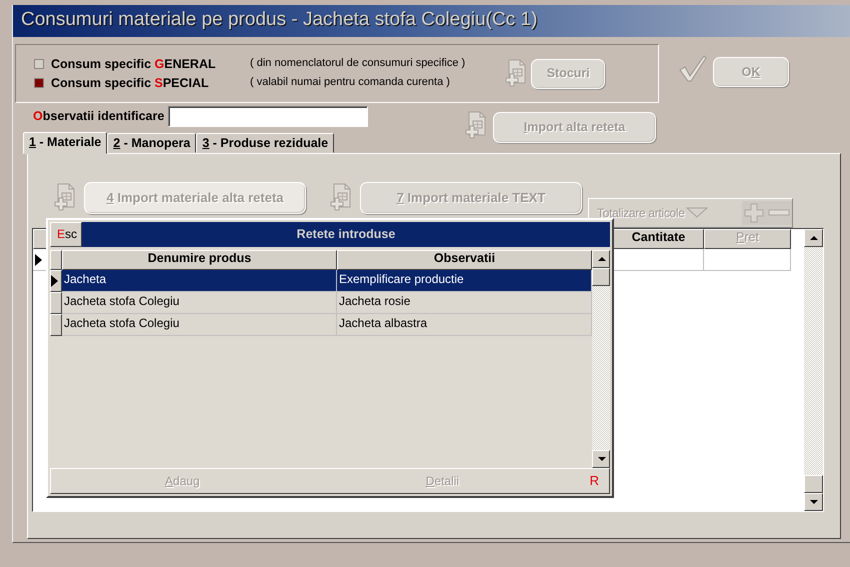 This screenshot has height=567, width=850. Describe the element at coordinates (350, 83) in the screenshot. I see `legend-note: ( valabil numai pentru comanda curenta )` at that location.